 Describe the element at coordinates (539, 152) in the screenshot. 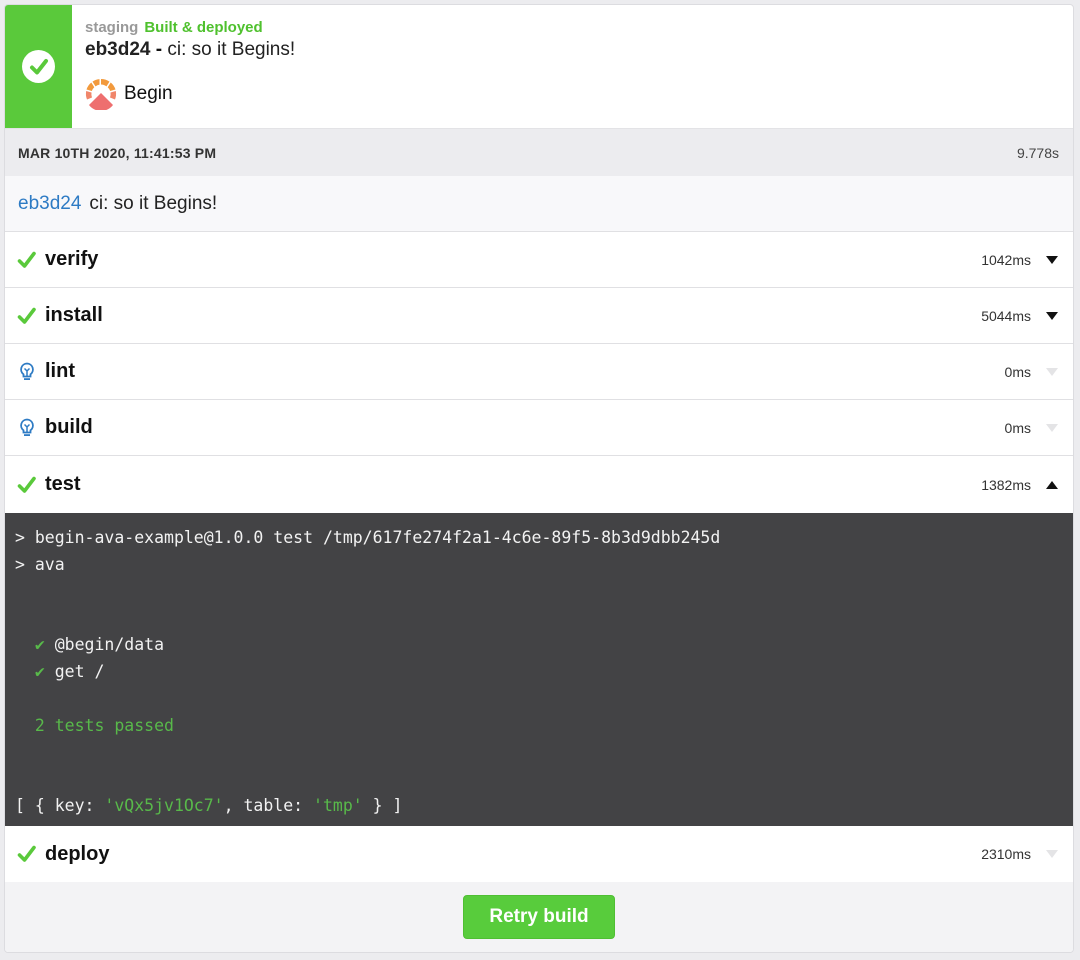

I see `build-time-bar: MAR 10TH 2020, 11:41:53 PM 9.778s` at that location.